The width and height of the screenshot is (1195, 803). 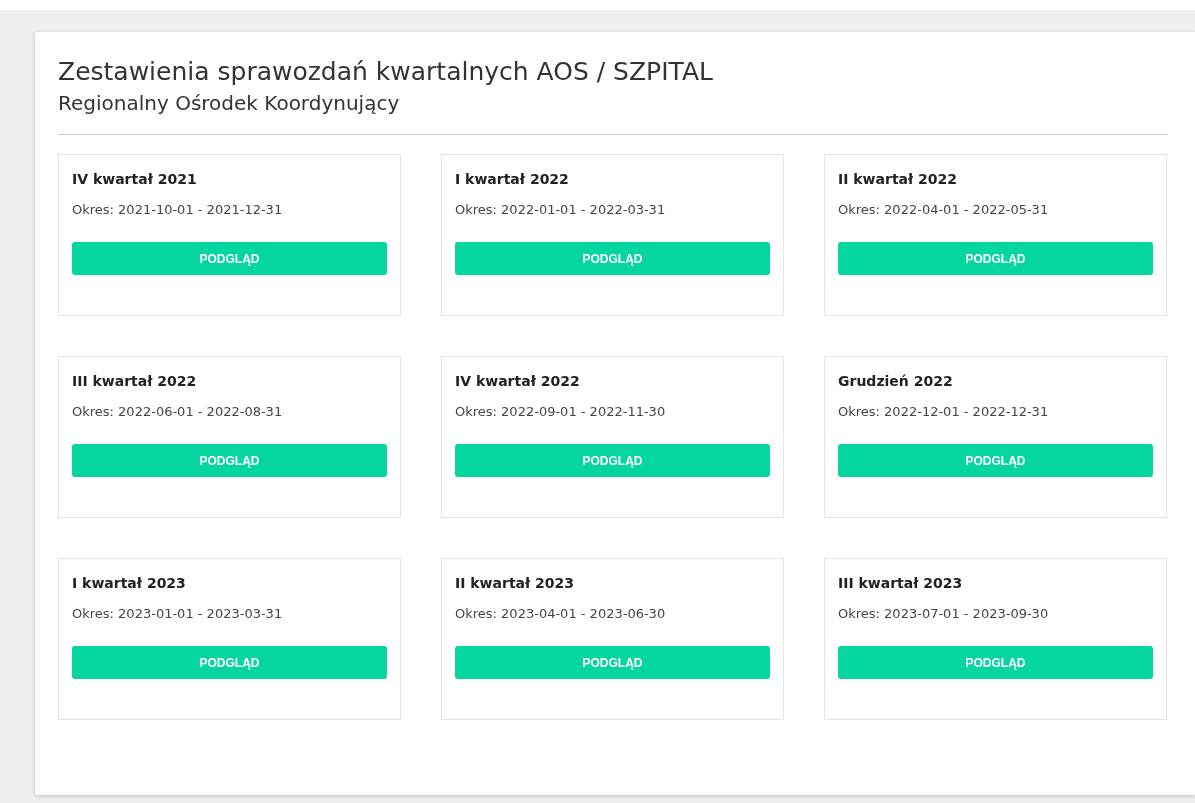 What do you see at coordinates (178, 412) in the screenshot?
I see `report-period: Okres: 2022-06-01 - 2022-08-31` at bounding box center [178, 412].